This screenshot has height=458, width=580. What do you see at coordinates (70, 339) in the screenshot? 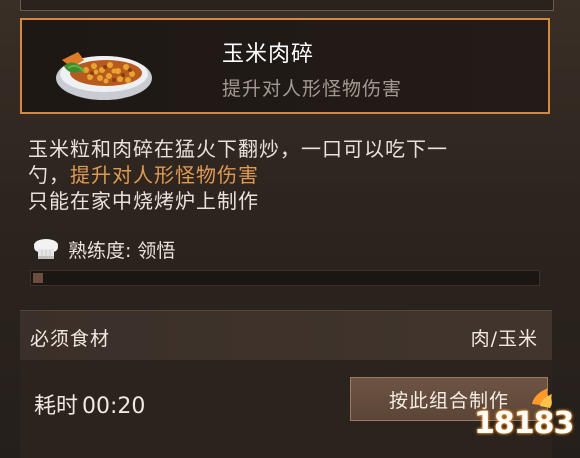
I see `ingredients-label: 必须食材` at bounding box center [70, 339].